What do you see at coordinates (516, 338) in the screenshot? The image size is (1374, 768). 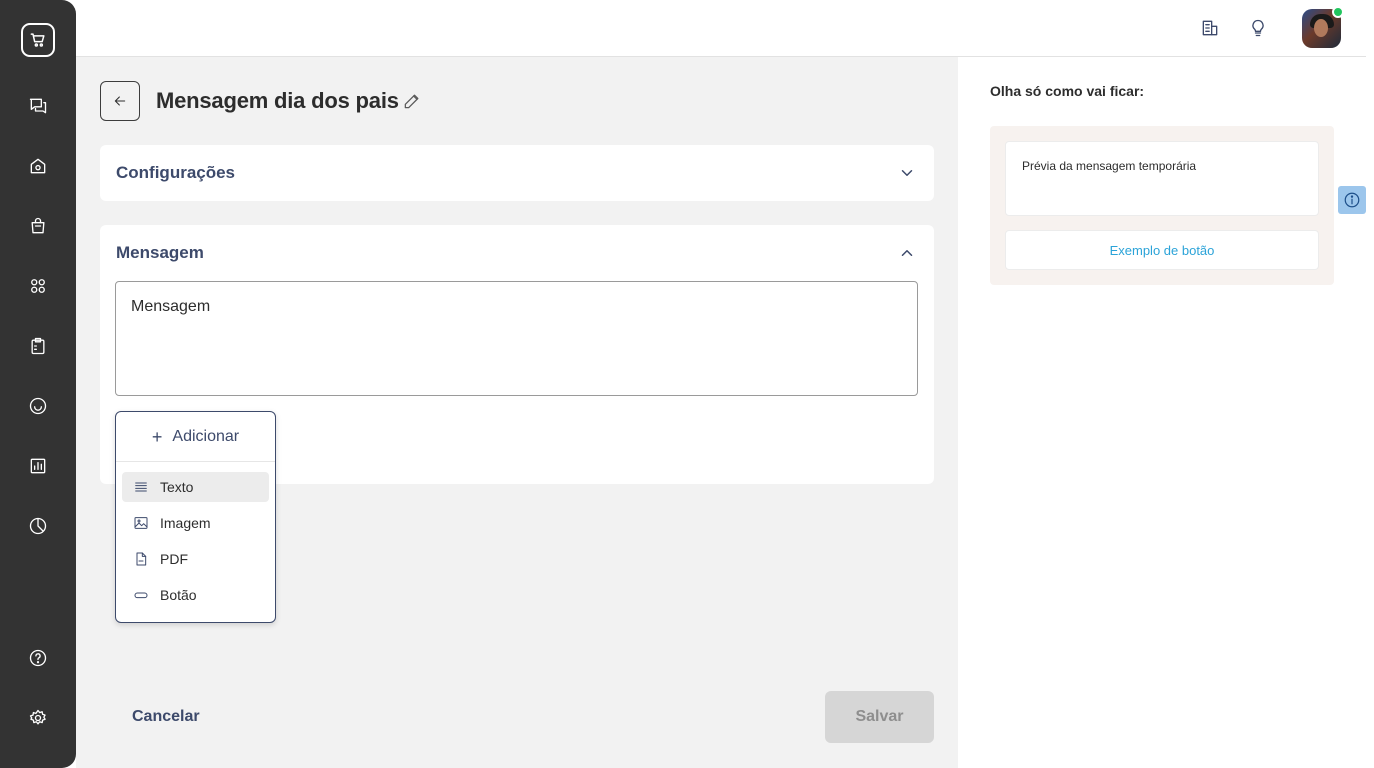 I see `message-textarea` at bounding box center [516, 338].